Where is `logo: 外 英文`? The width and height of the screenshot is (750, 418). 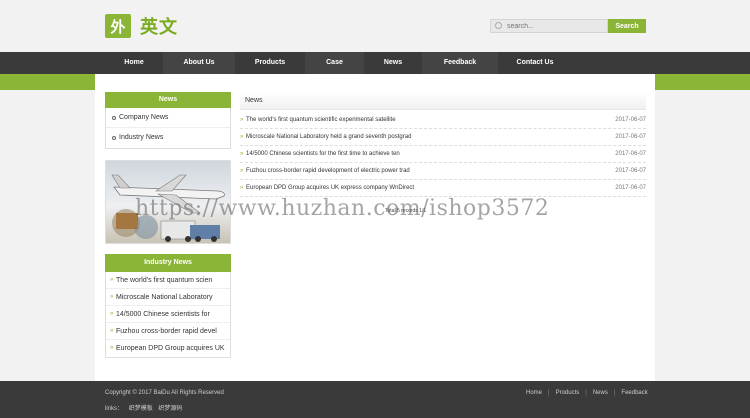 logo: 外 英文 is located at coordinates (141, 26).